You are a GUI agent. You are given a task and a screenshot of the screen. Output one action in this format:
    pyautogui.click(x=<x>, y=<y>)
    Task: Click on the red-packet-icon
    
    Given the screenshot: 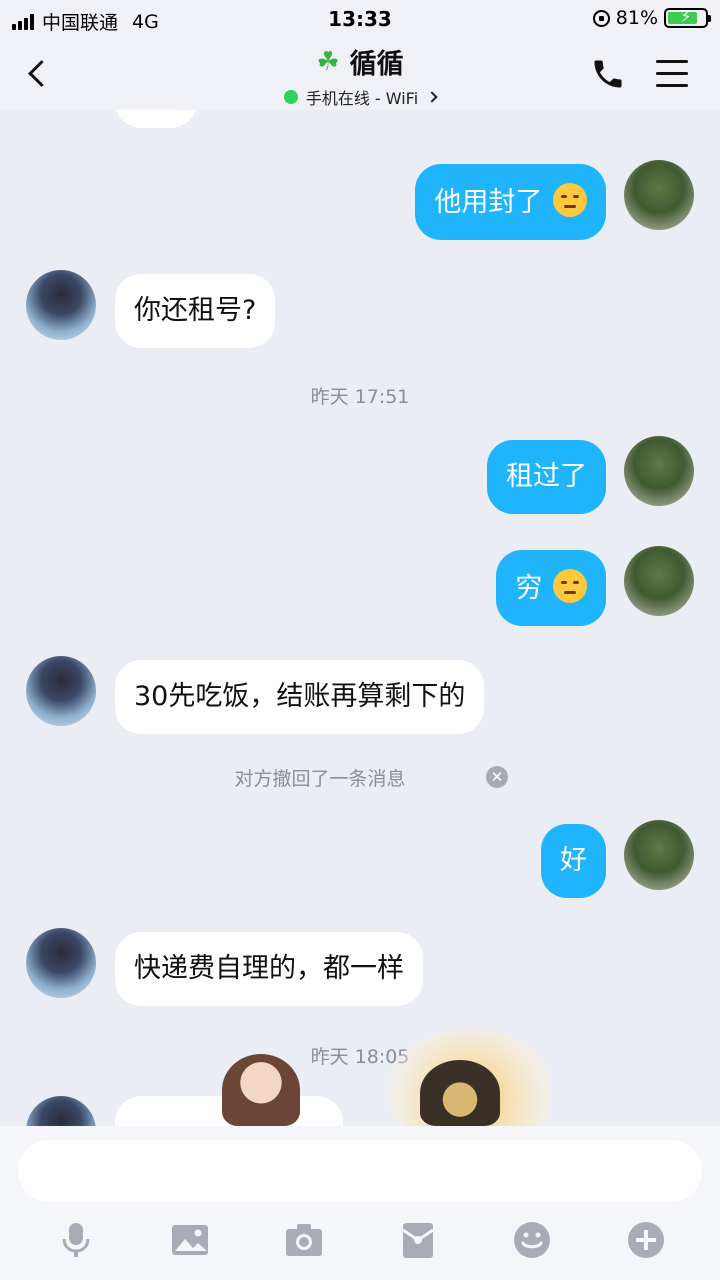 What is the action you would take?
    pyautogui.click(x=418, y=1240)
    